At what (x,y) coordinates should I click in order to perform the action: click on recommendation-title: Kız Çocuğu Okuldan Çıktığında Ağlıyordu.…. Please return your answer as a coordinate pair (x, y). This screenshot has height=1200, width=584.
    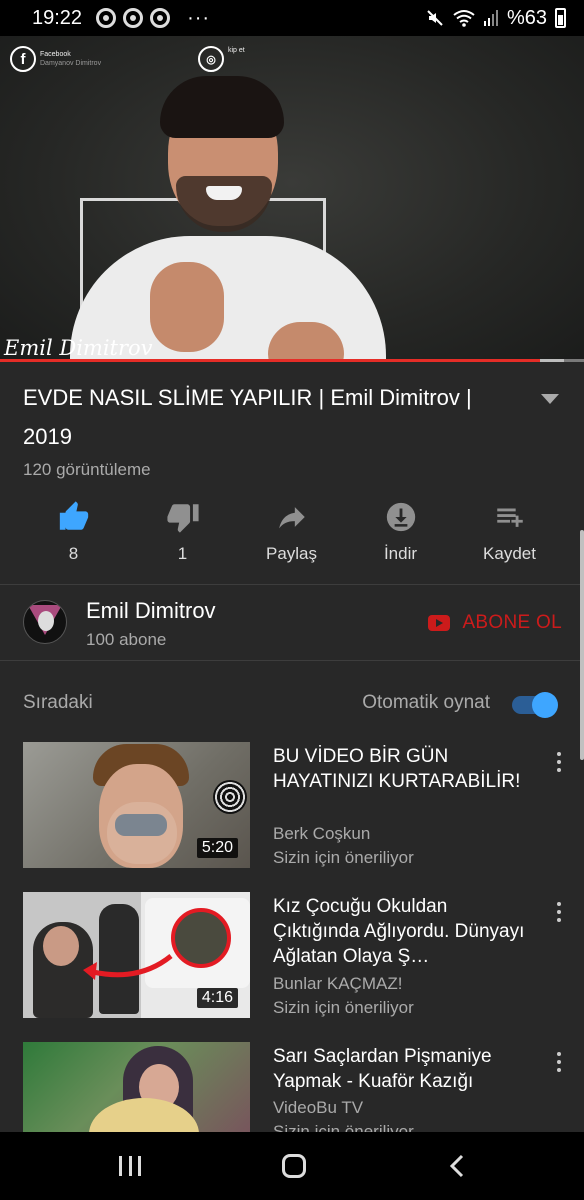
    Looking at the image, I should click on (399, 931).